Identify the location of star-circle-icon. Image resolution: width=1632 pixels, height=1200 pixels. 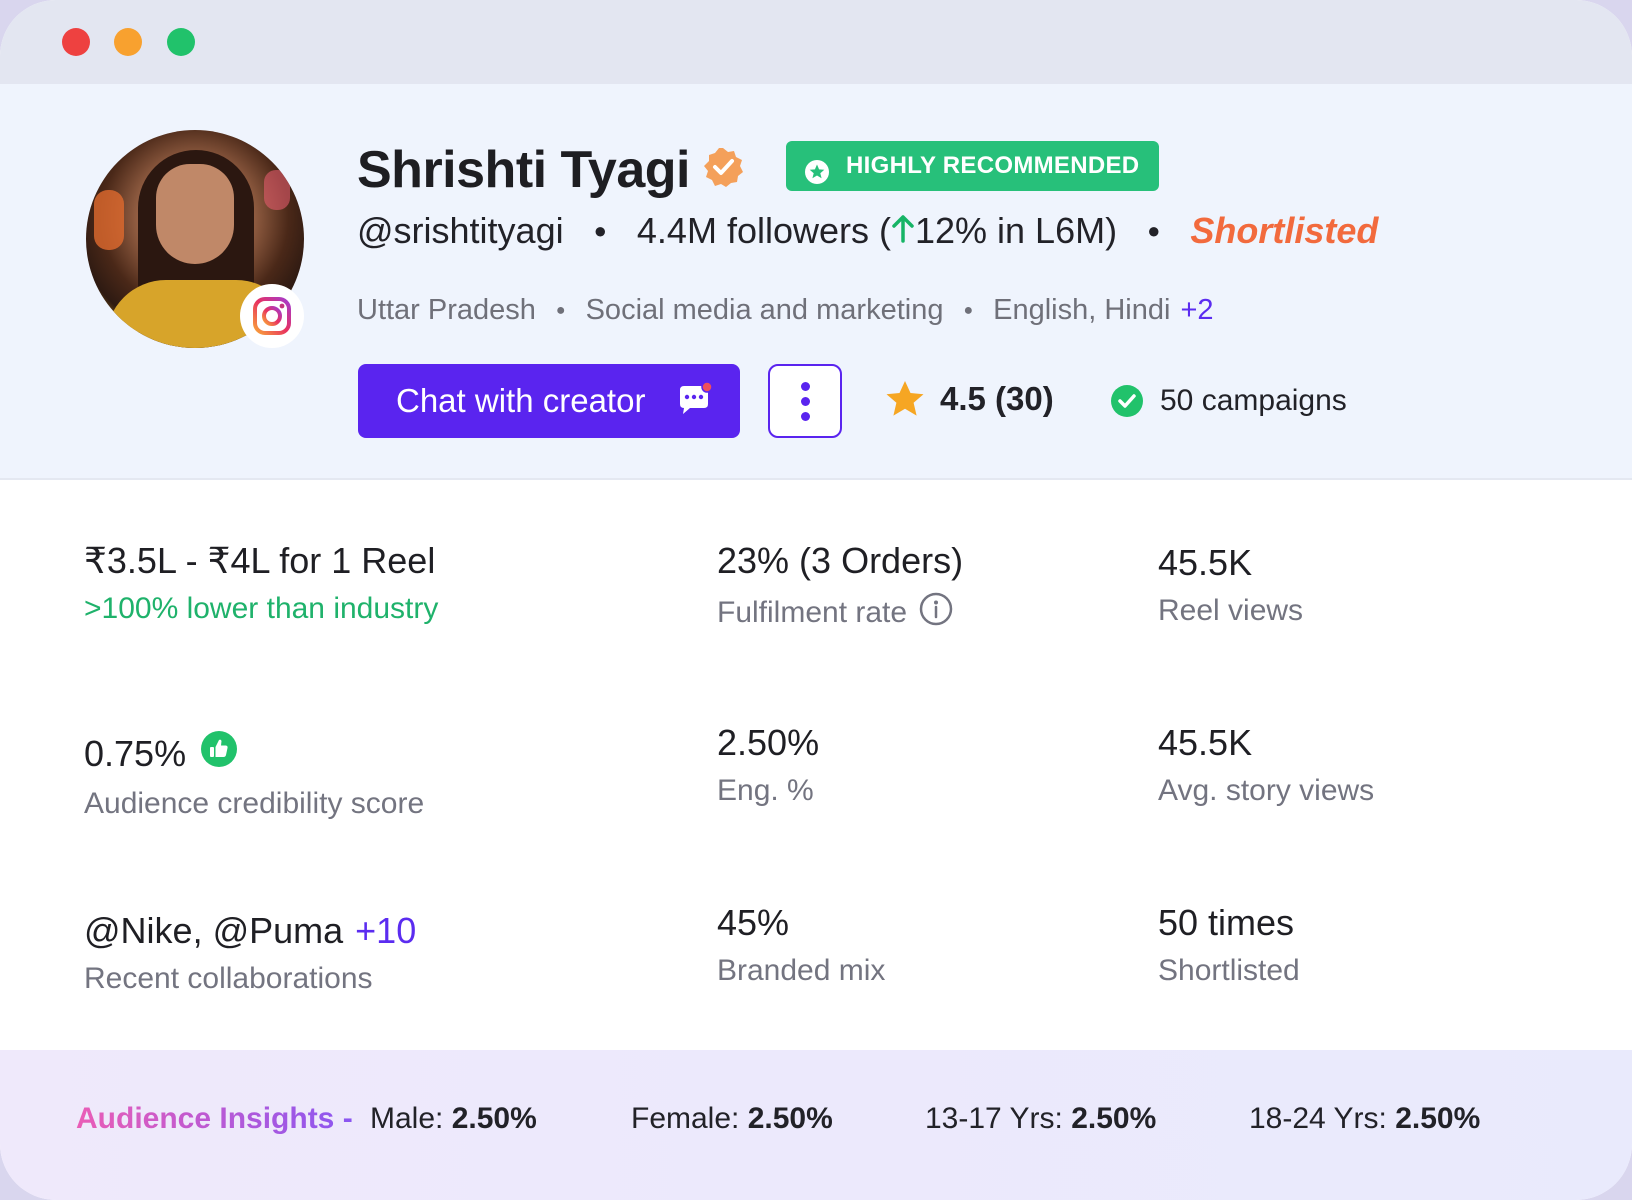
(817, 178).